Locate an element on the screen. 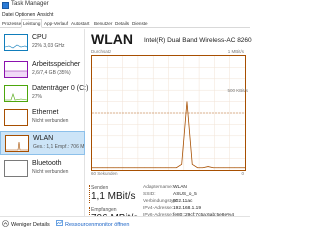 This screenshot has height=240, width=320. property-value: ASUS_o_5 is located at coordinates (185, 194).